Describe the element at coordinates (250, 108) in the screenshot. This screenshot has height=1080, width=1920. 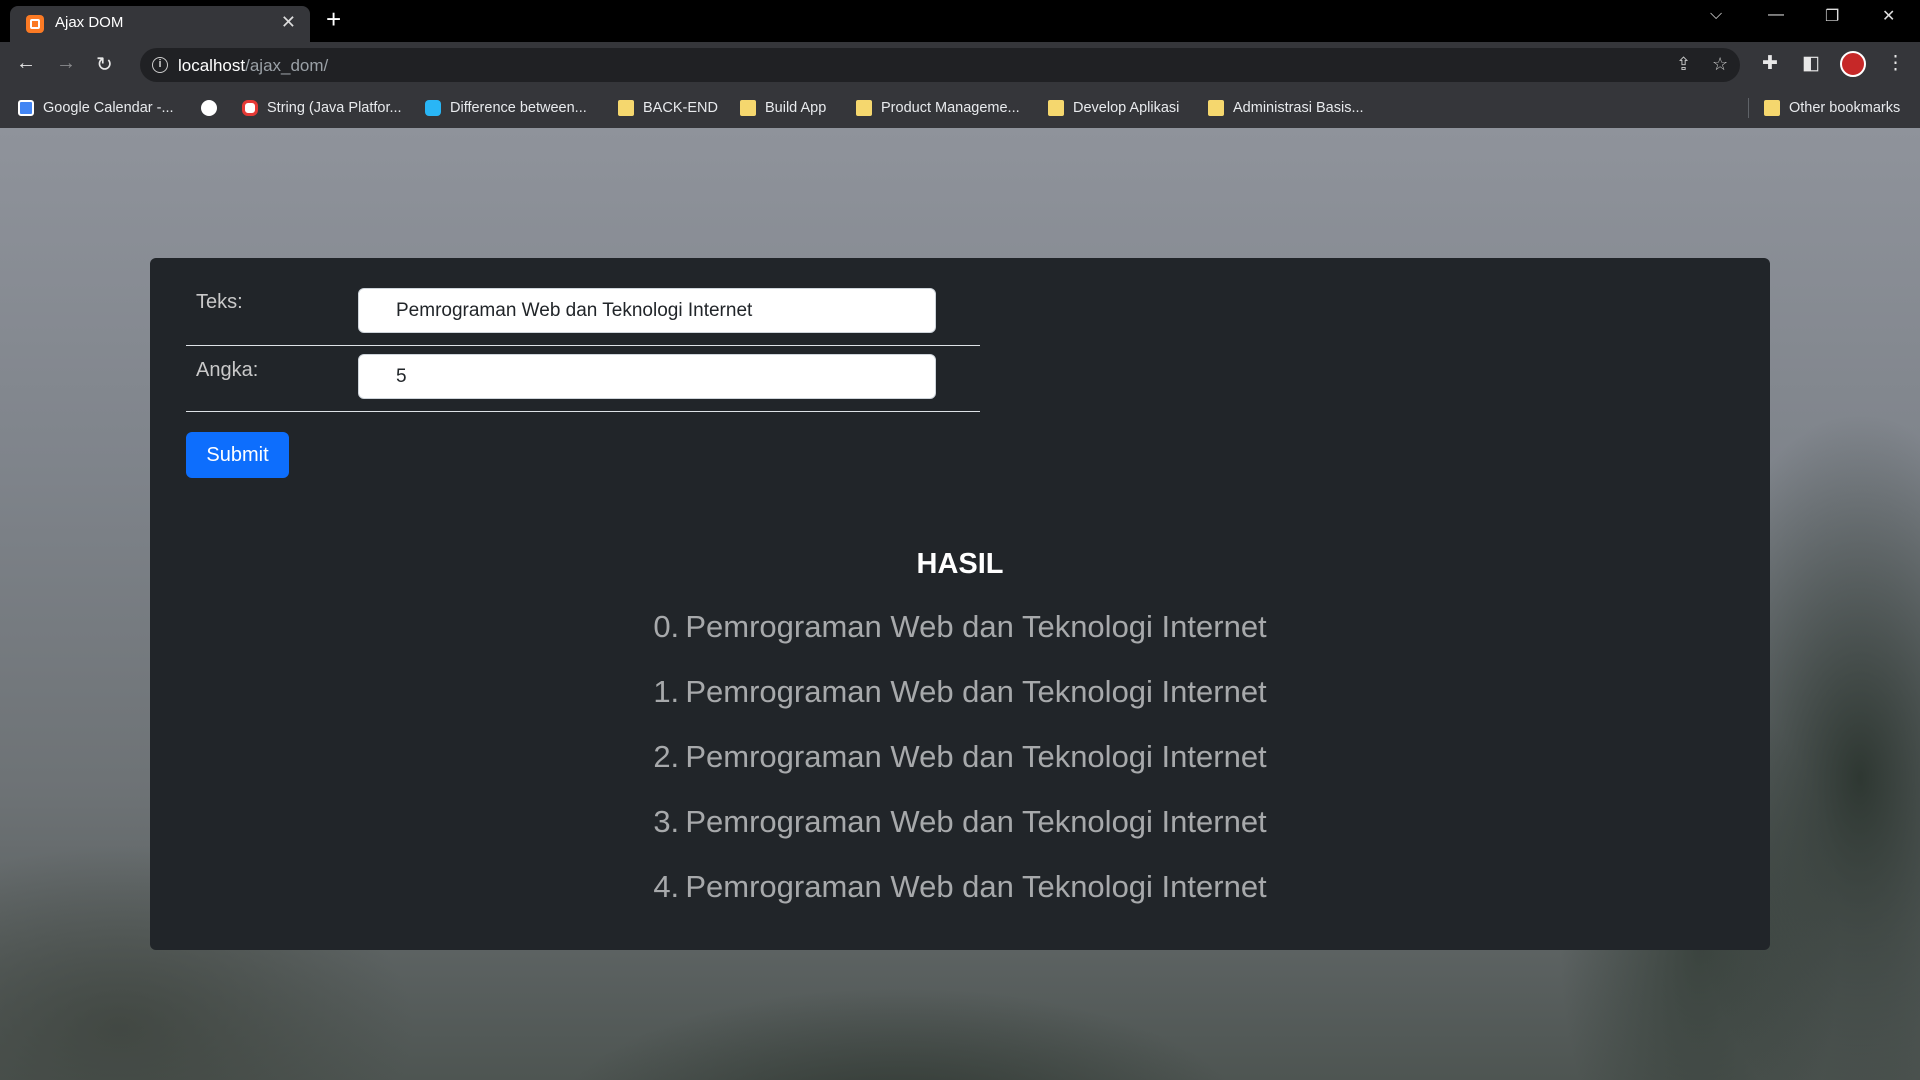
I see `oracle-icon` at that location.